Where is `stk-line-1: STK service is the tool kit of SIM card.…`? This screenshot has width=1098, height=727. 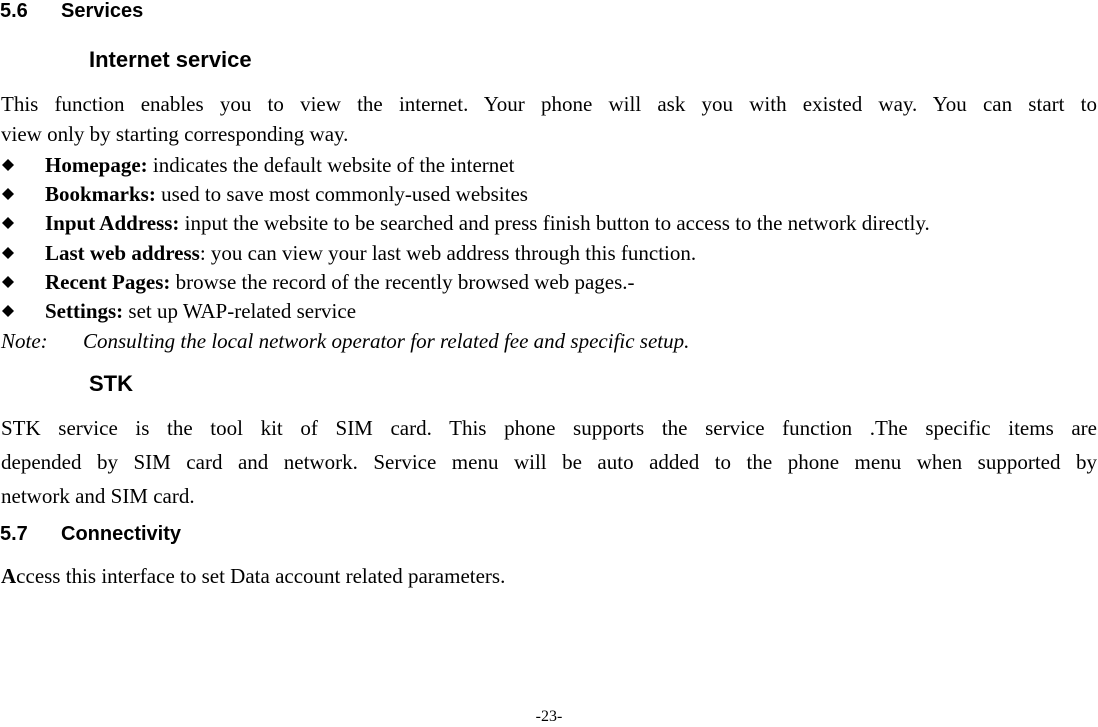
stk-line-1: STK service is the tool kit of SIM card.… is located at coordinates (549, 428).